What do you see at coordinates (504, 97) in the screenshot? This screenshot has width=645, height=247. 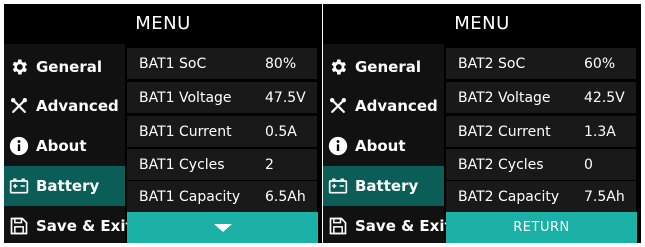 I see `item-label: BAT2 Voltage` at bounding box center [504, 97].